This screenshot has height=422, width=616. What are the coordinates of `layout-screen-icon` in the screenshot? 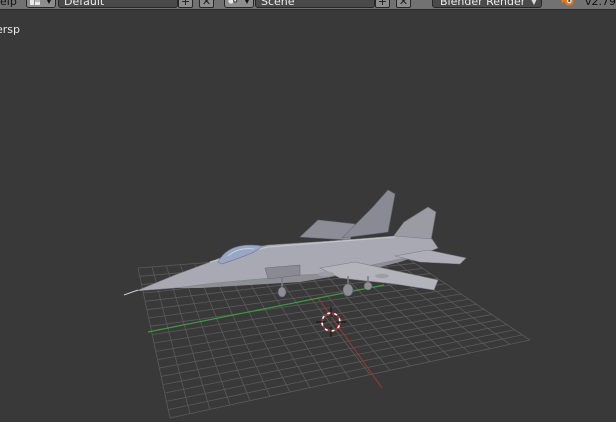 It's located at (35, 2).